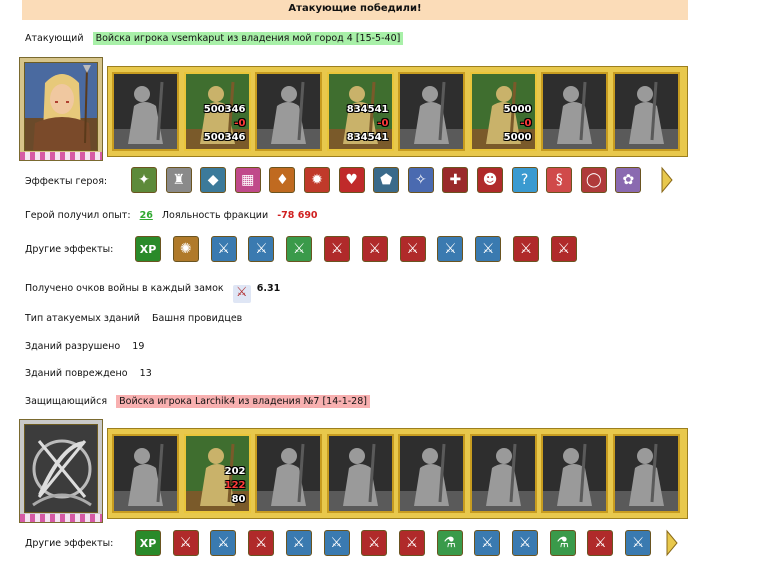 This screenshot has height=563, width=770. Describe the element at coordinates (282, 180) in the screenshot. I see `treasure-icon: ♦` at that location.